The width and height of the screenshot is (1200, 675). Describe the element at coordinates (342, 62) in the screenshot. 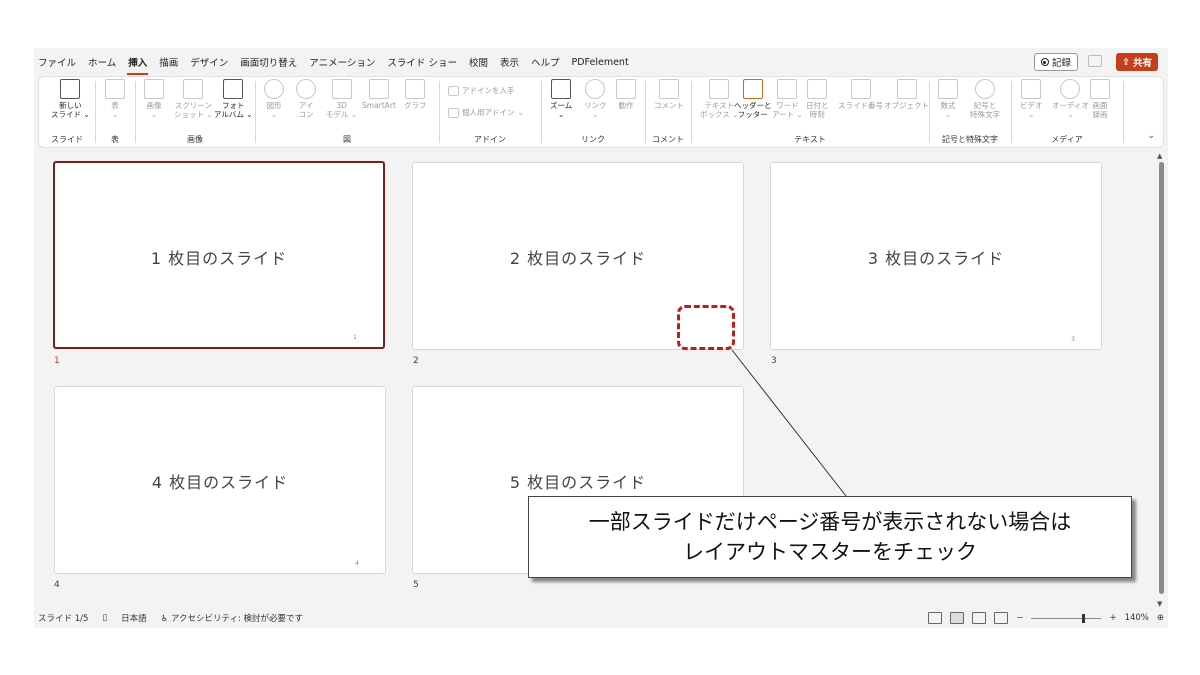

I see `menu-animations: アニメーション` at that location.